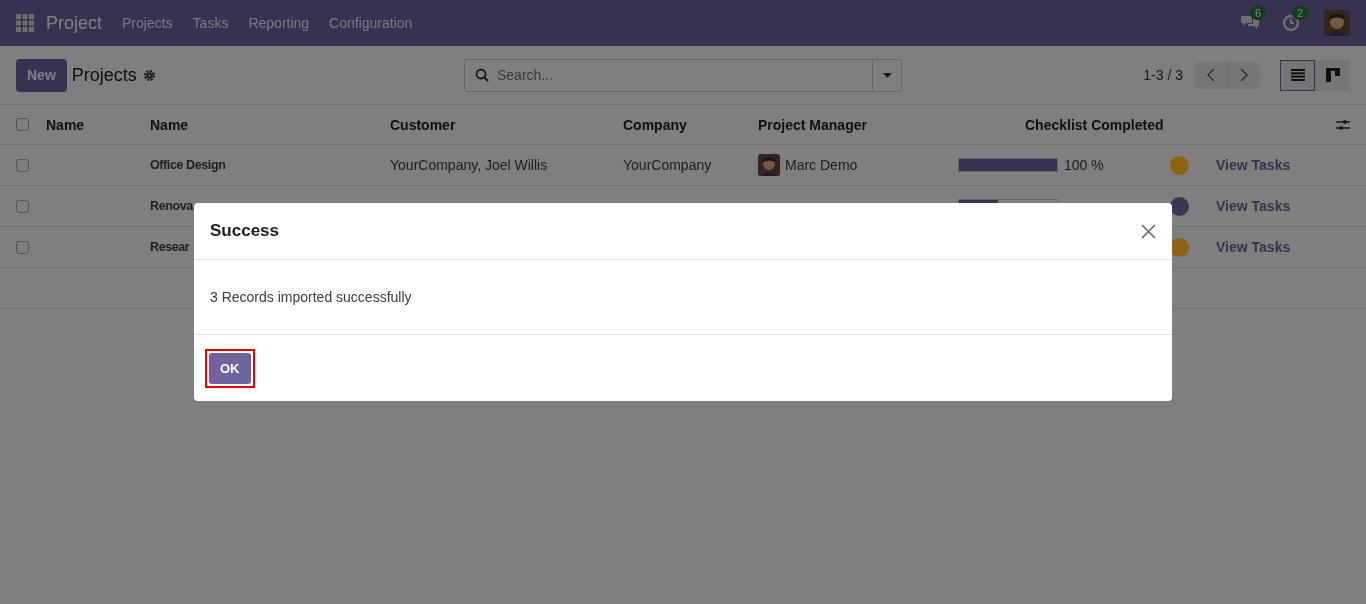 The width and height of the screenshot is (1366, 604). What do you see at coordinates (188, 165) in the screenshot?
I see `project-name: Office Design` at bounding box center [188, 165].